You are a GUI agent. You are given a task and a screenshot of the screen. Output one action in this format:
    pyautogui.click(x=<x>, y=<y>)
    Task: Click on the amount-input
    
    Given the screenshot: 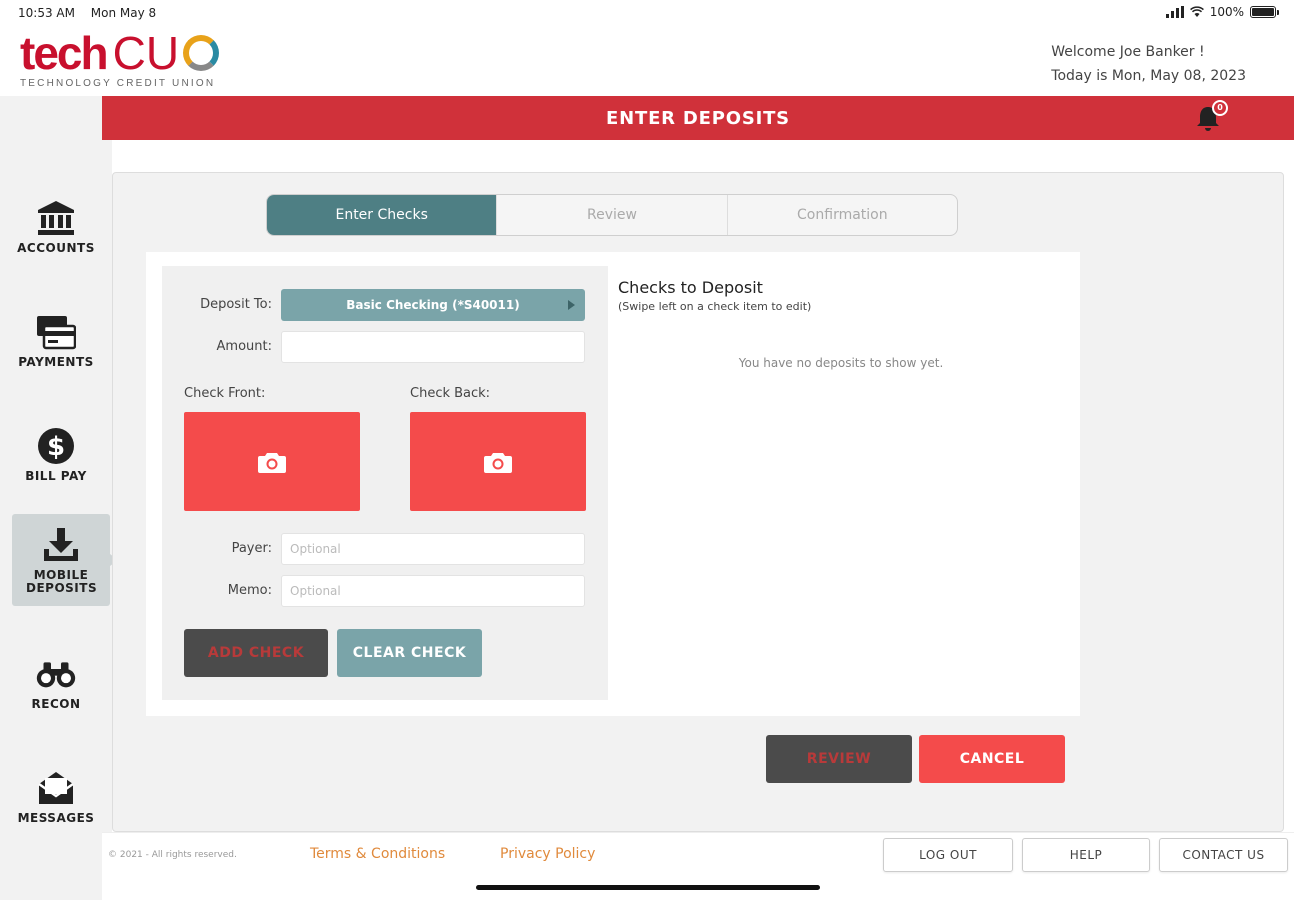 What is the action you would take?
    pyautogui.click(x=433, y=347)
    